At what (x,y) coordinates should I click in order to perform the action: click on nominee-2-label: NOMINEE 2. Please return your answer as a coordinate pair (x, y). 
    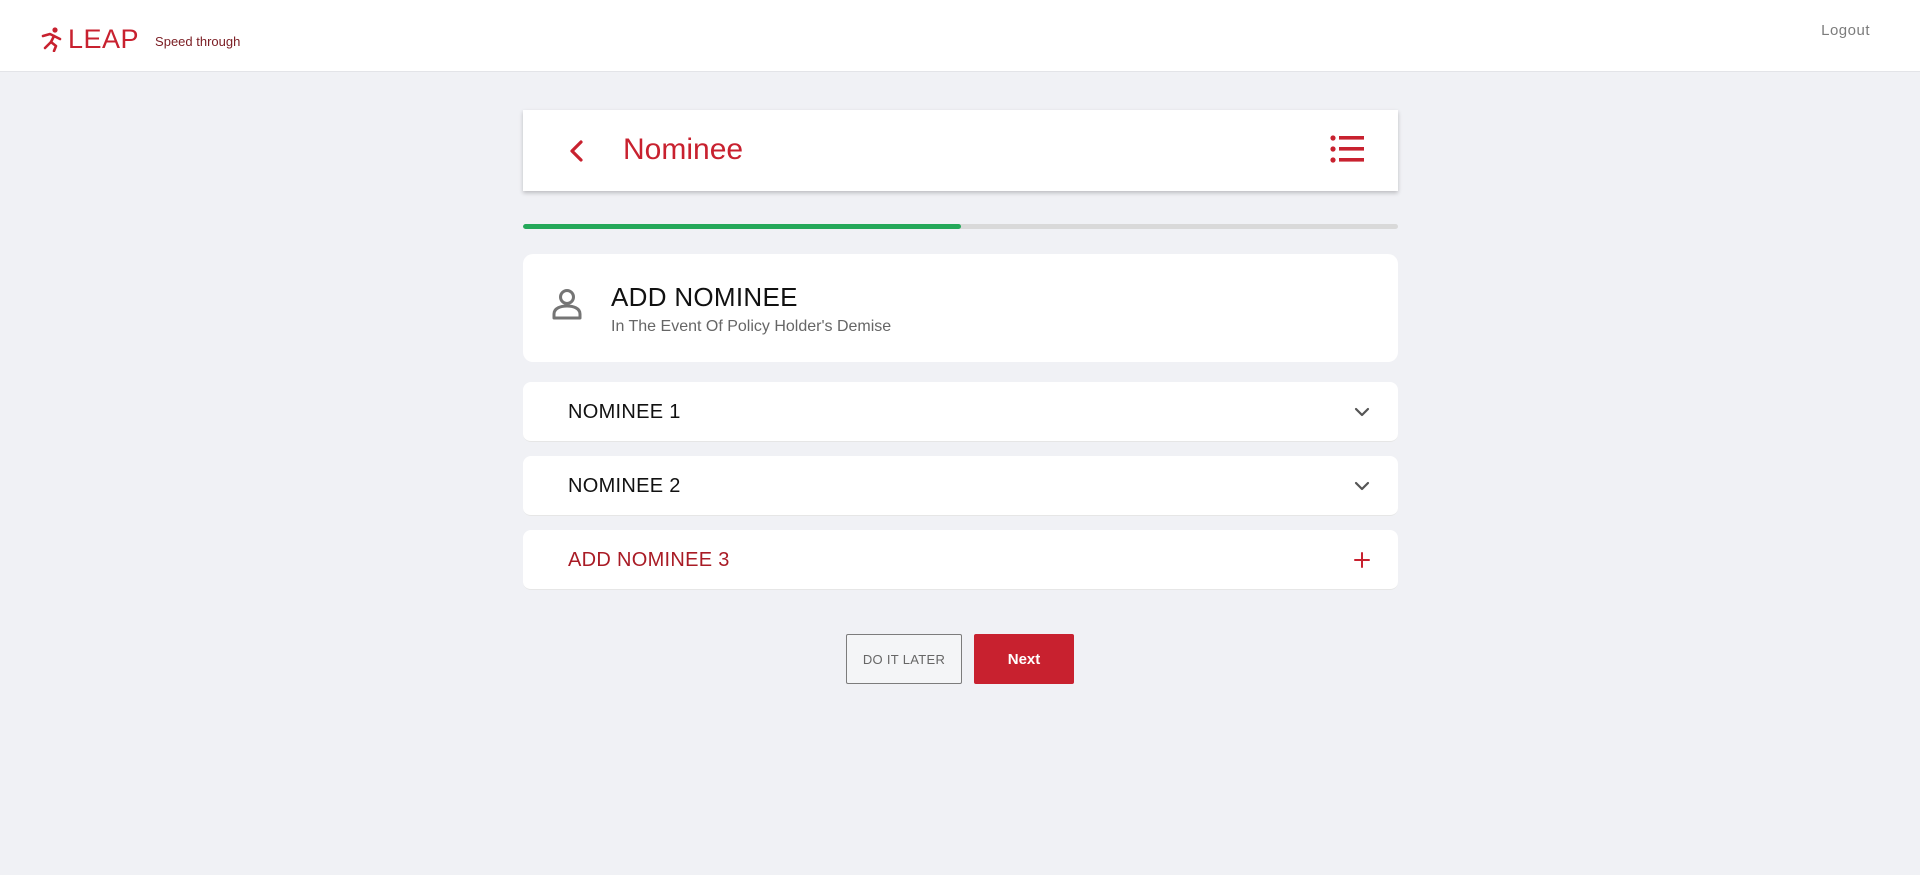
    Looking at the image, I should click on (624, 486).